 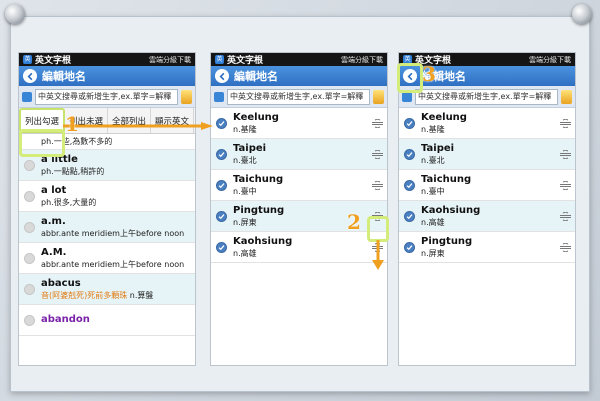 I want to click on list-item: abandon, so click(x=107, y=320).